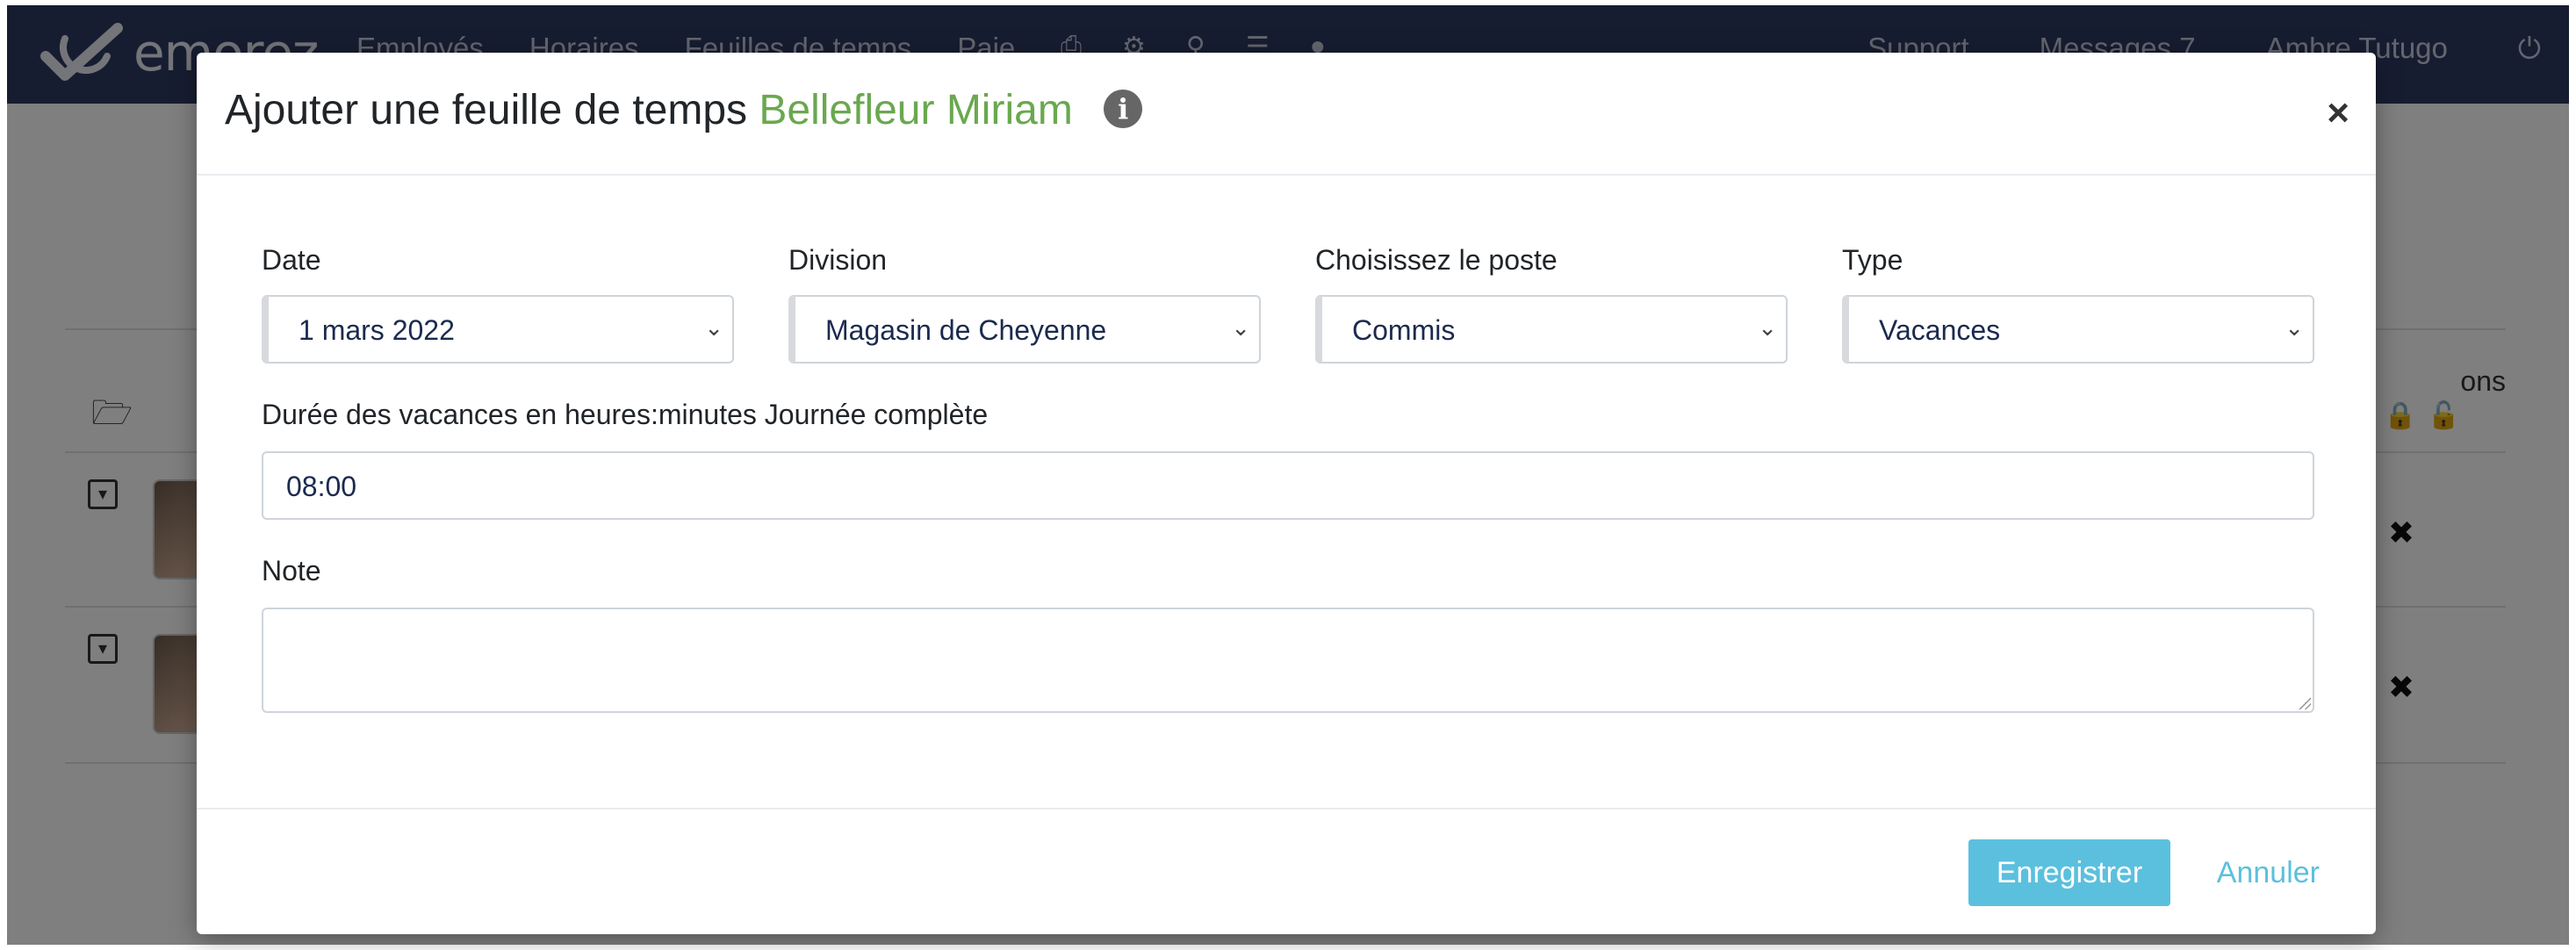 This screenshot has height=950, width=2576. What do you see at coordinates (1436, 260) in the screenshot?
I see `poste-label: Choisissez le poste` at bounding box center [1436, 260].